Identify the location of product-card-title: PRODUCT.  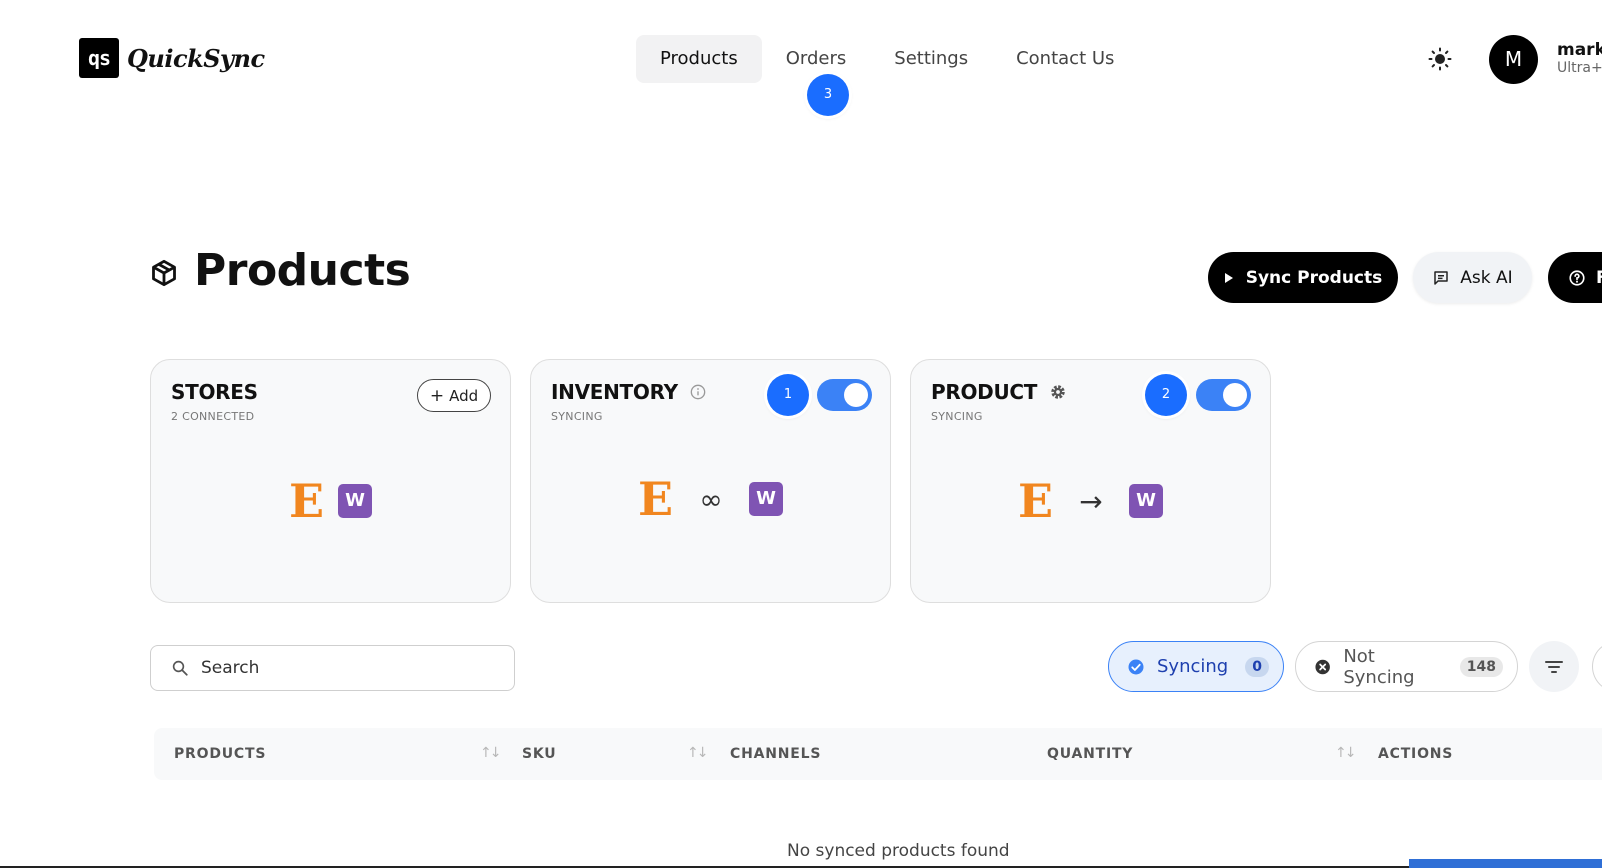
(999, 392).